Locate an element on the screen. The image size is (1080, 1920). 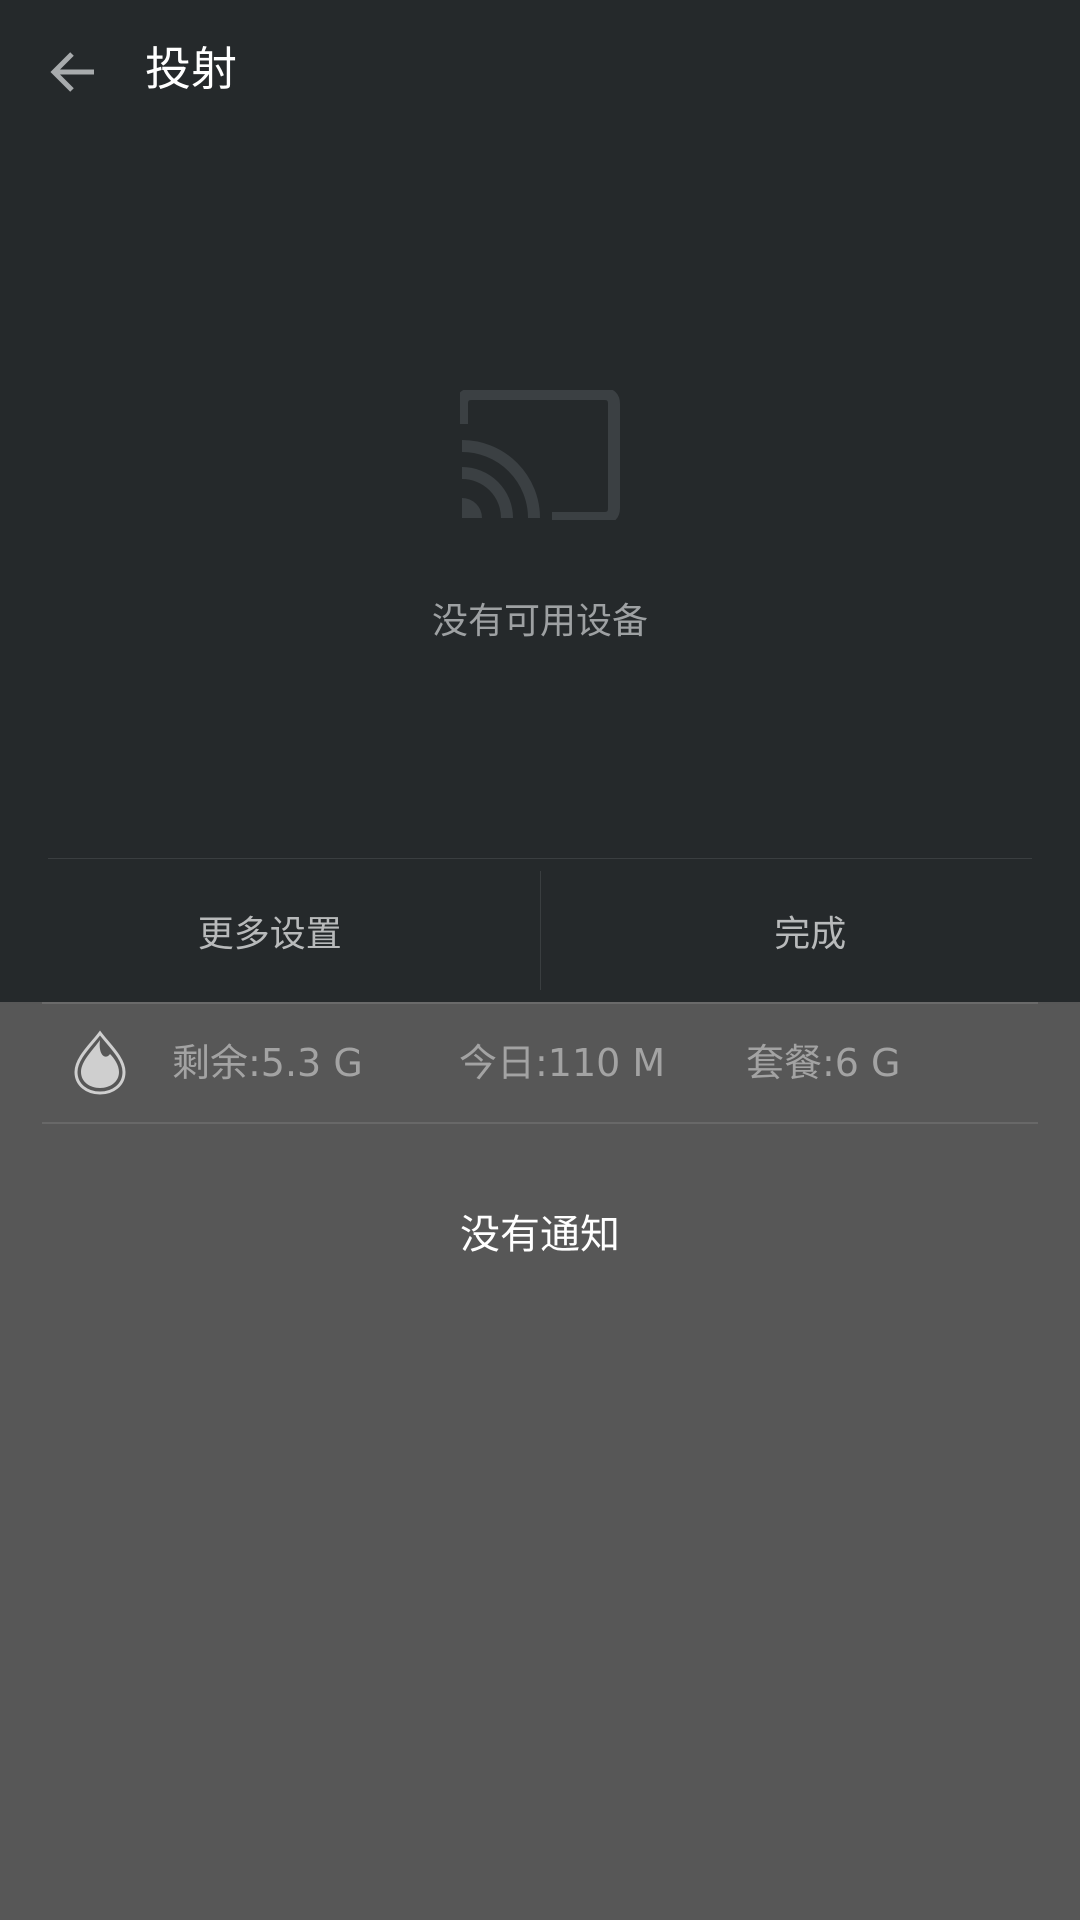
action-row: 更多设置 完成 is located at coordinates (540, 930).